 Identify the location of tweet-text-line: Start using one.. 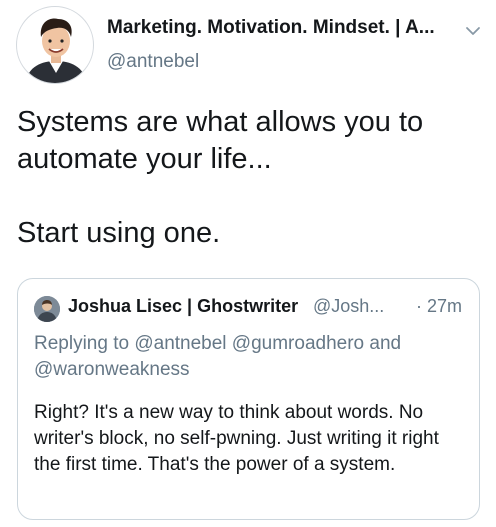
(119, 233).